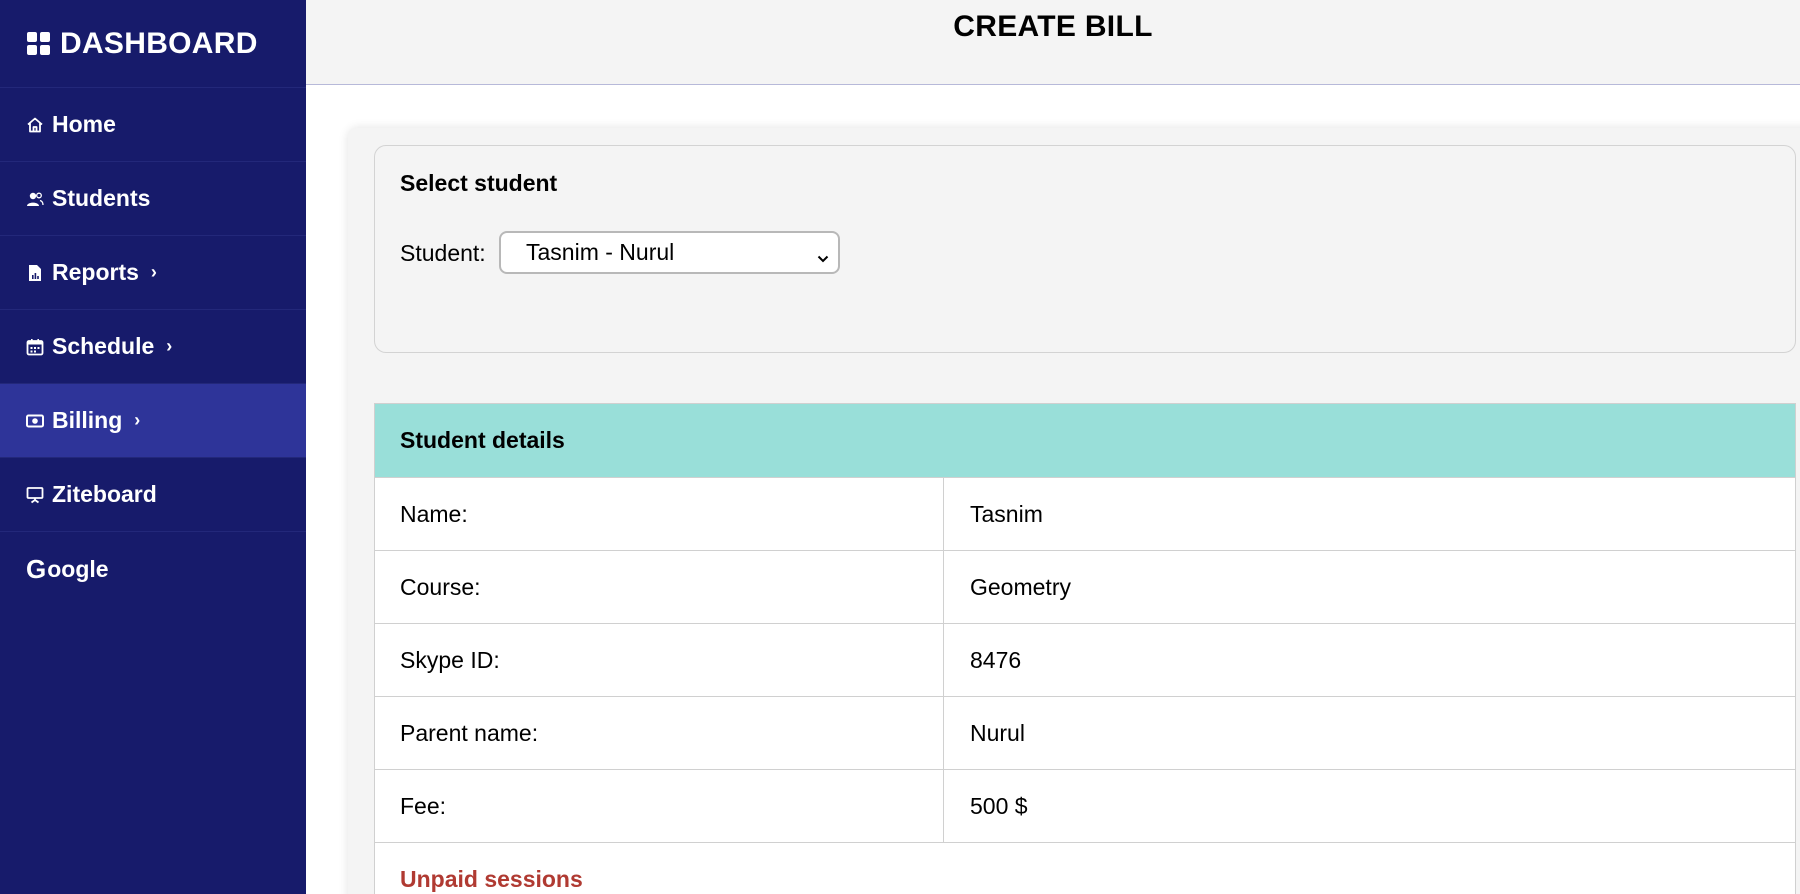 The image size is (1800, 894). What do you see at coordinates (103, 346) in the screenshot?
I see `sidebar-item-label: Schedule` at bounding box center [103, 346].